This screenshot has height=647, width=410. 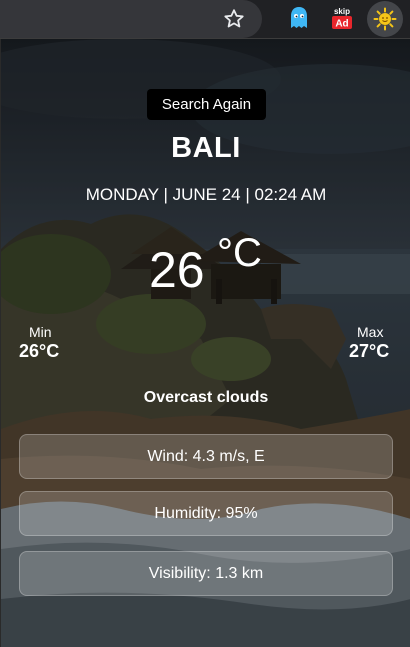 I want to click on max-temp-label: Max, so click(x=370, y=332).